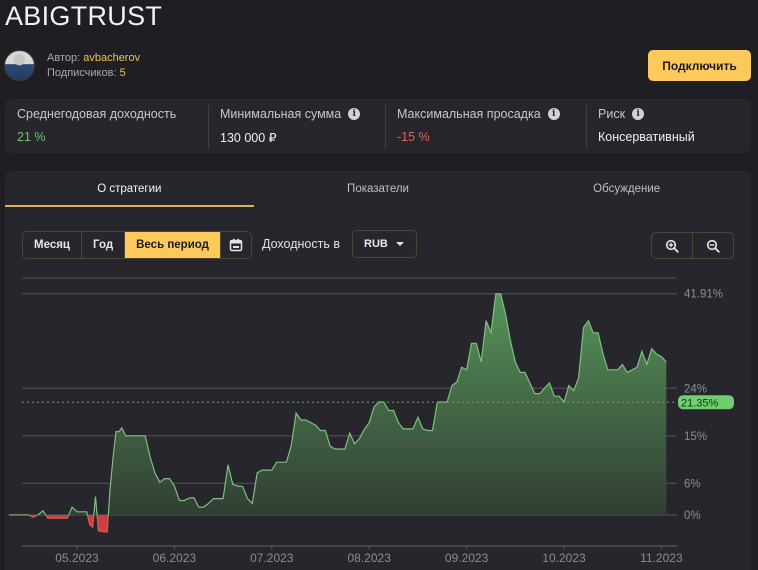 The height and width of the screenshot is (570, 758). I want to click on stat-label: Риск, so click(612, 114).